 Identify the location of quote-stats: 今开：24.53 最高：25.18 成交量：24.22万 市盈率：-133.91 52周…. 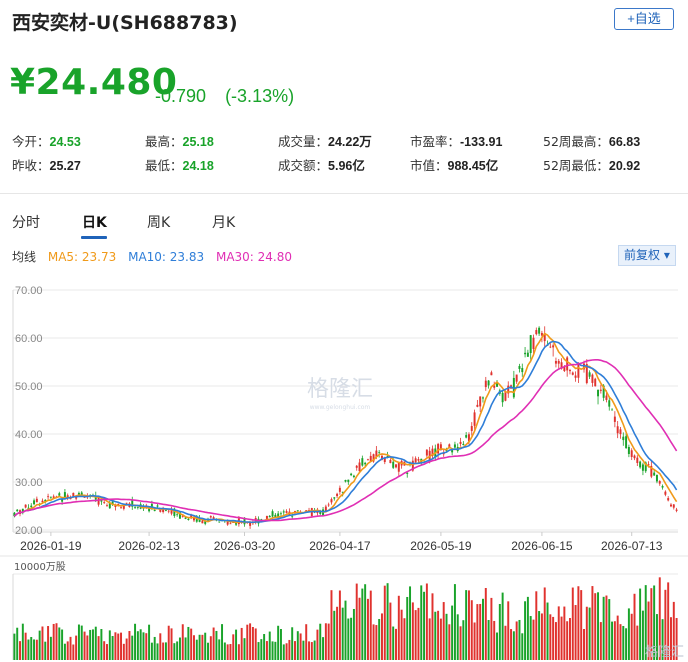
(342, 155).